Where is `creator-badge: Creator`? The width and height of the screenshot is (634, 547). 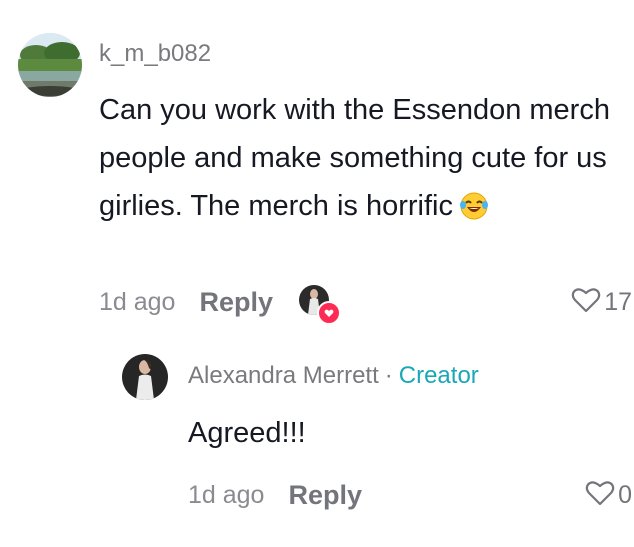 creator-badge: Creator is located at coordinates (438, 375).